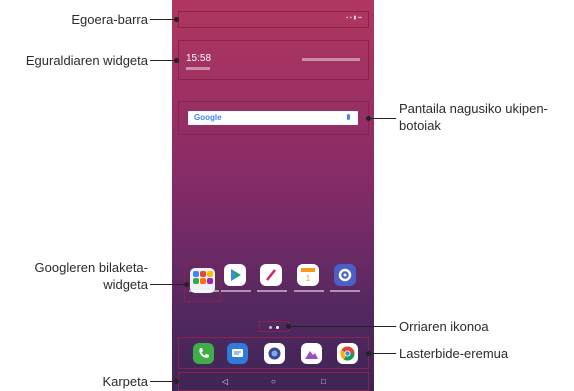  What do you see at coordinates (199, 58) in the screenshot?
I see `clock-text: 15:58` at bounding box center [199, 58].